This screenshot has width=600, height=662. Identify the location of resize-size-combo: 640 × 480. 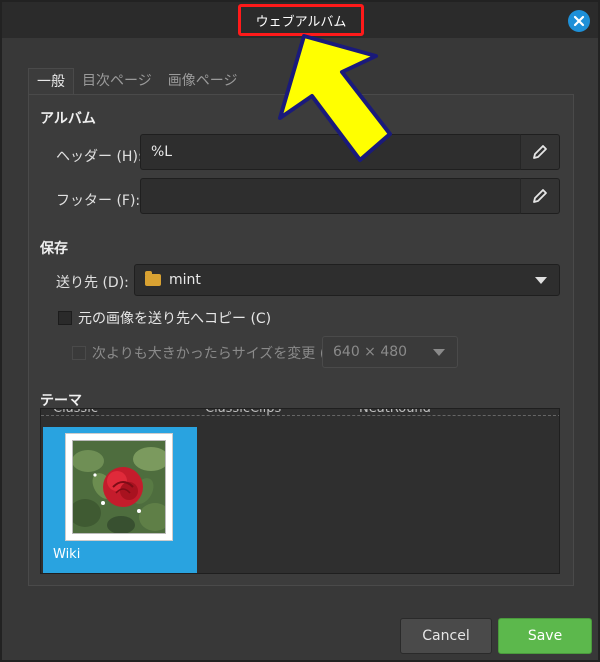
(390, 352).